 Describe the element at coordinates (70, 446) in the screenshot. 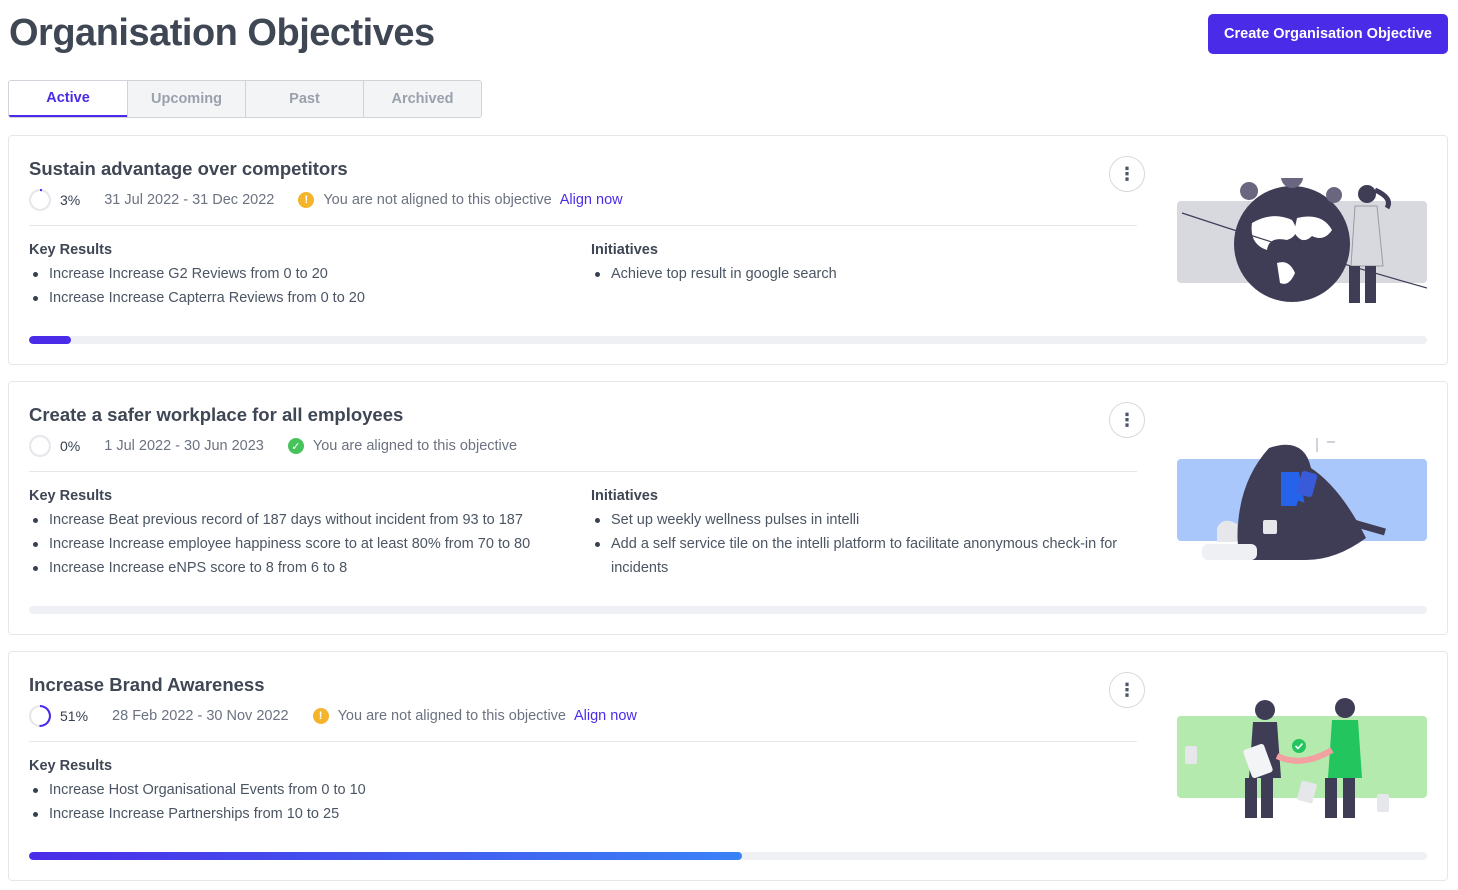

I see `progress-percent: 0%` at that location.